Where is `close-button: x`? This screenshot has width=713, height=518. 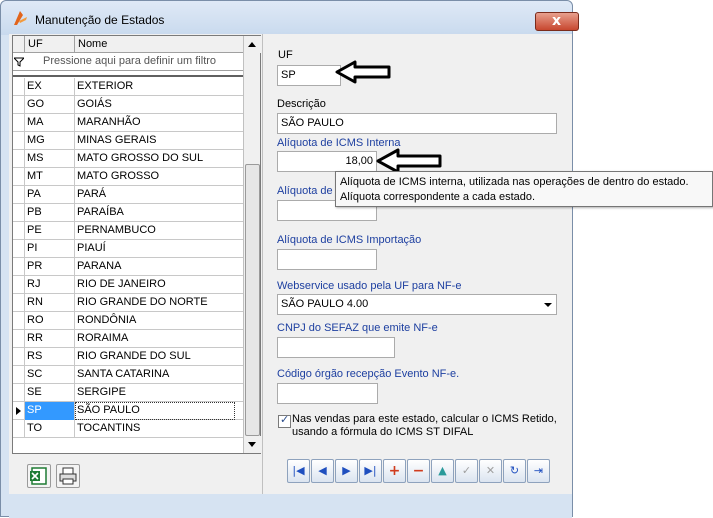 close-button: x is located at coordinates (557, 21).